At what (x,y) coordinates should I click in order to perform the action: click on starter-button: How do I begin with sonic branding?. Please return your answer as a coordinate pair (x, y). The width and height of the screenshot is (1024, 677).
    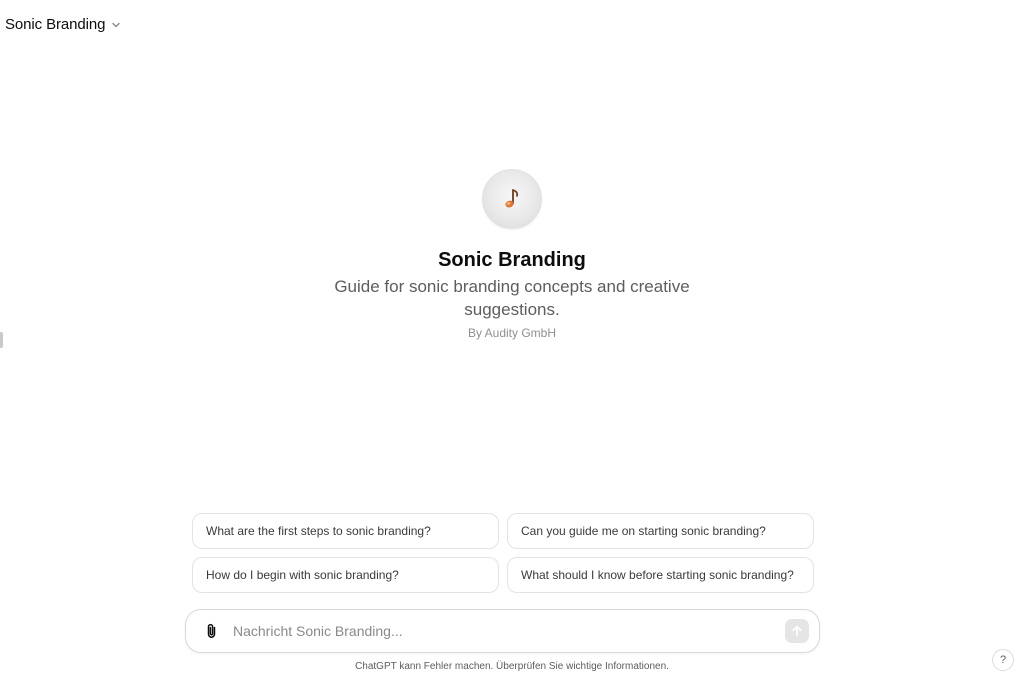
    Looking at the image, I should click on (345, 575).